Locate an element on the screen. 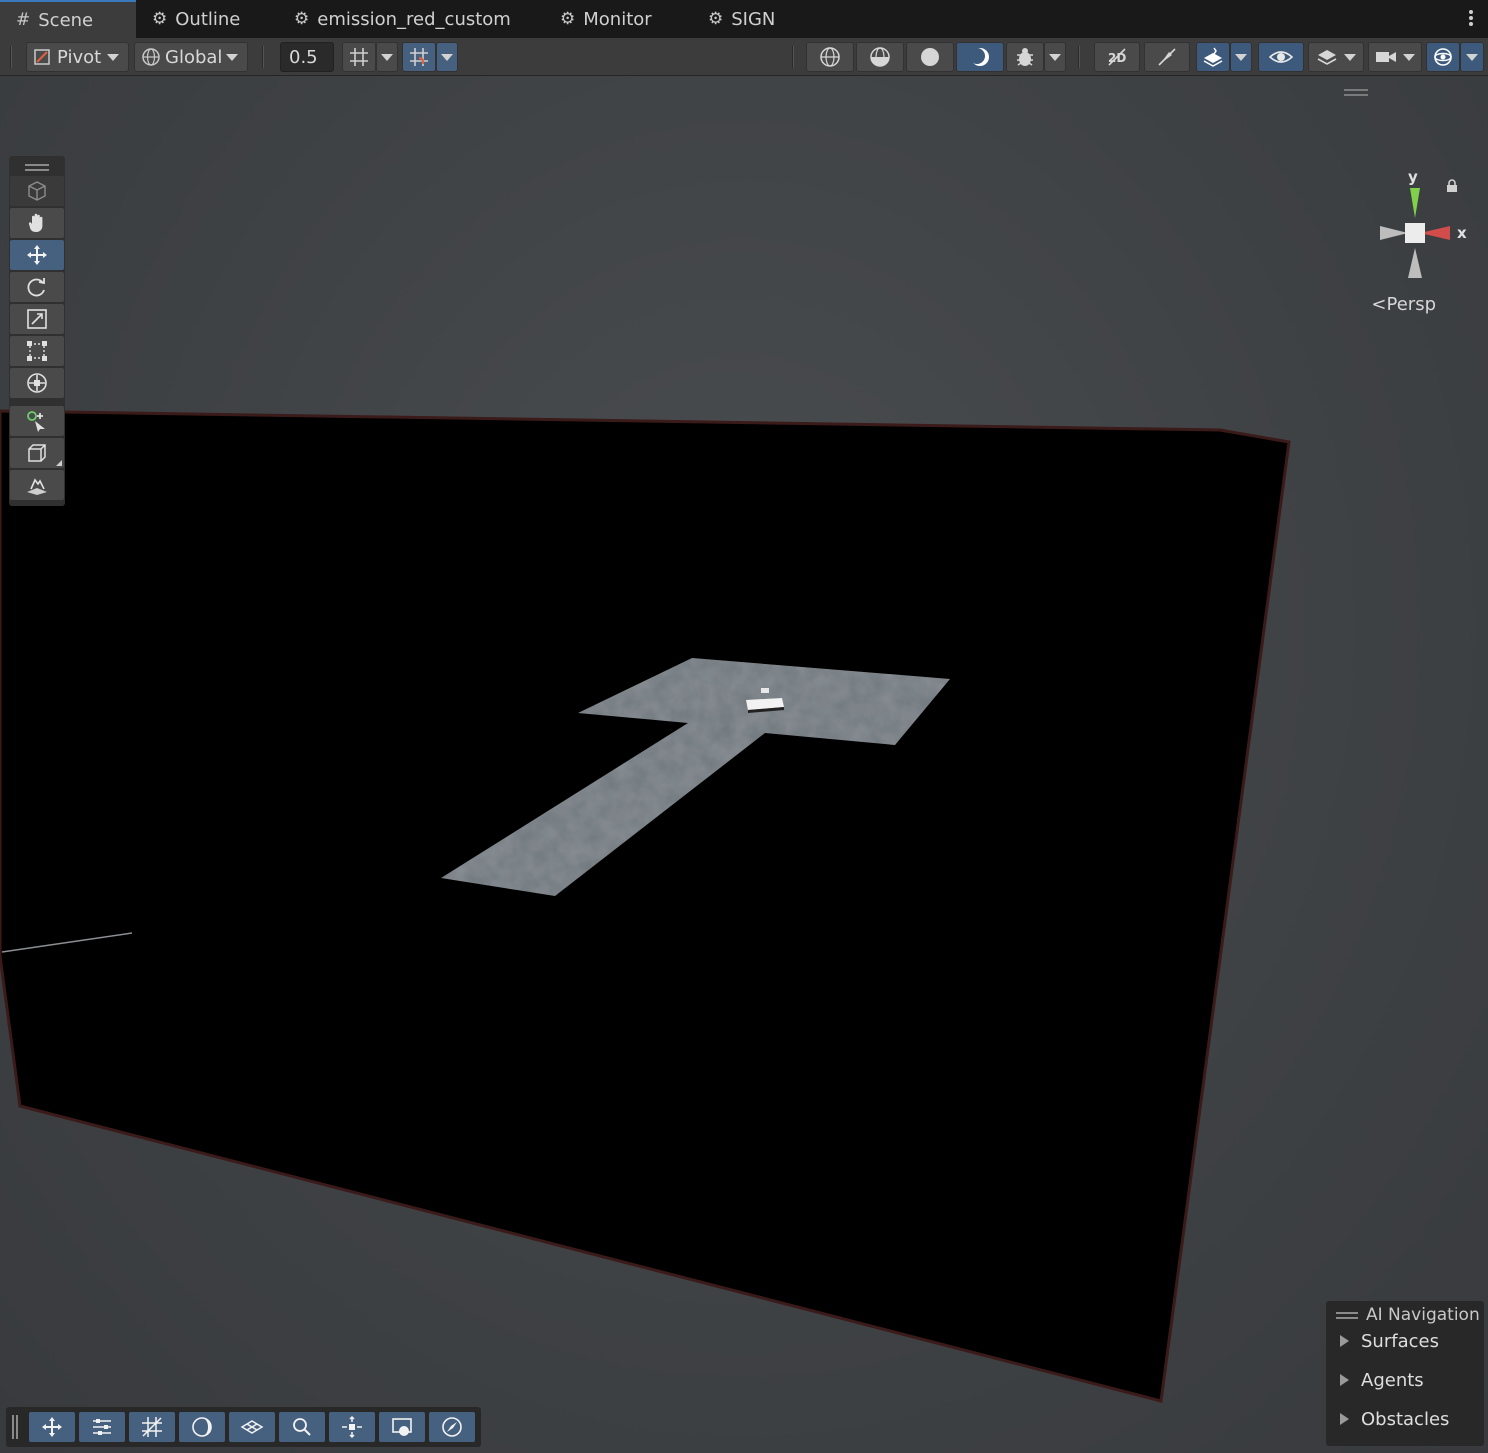 The image size is (1488, 1453). search-button is located at coordinates (302, 1427).